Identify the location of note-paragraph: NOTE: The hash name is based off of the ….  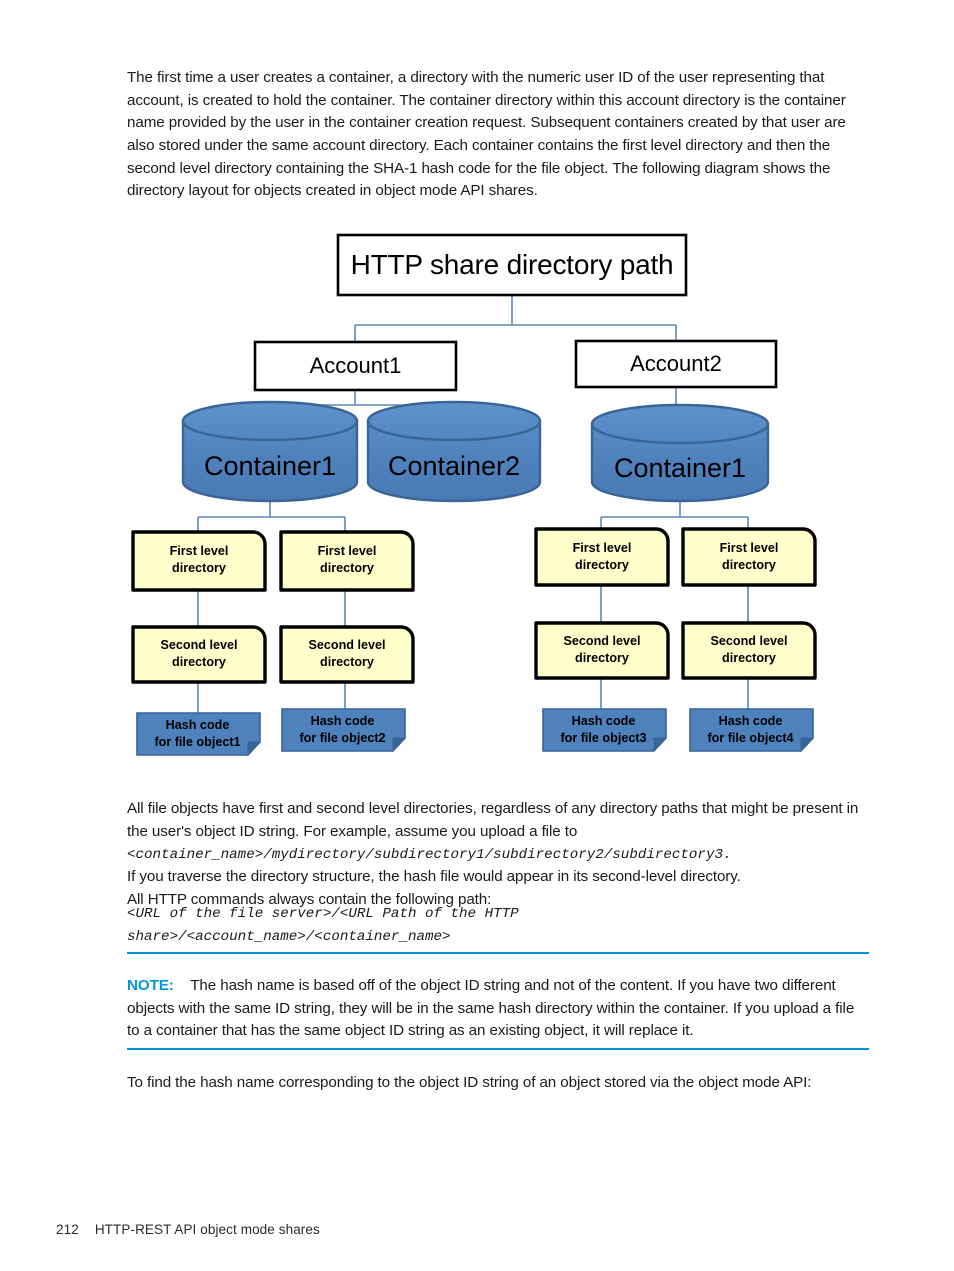
(498, 1009).